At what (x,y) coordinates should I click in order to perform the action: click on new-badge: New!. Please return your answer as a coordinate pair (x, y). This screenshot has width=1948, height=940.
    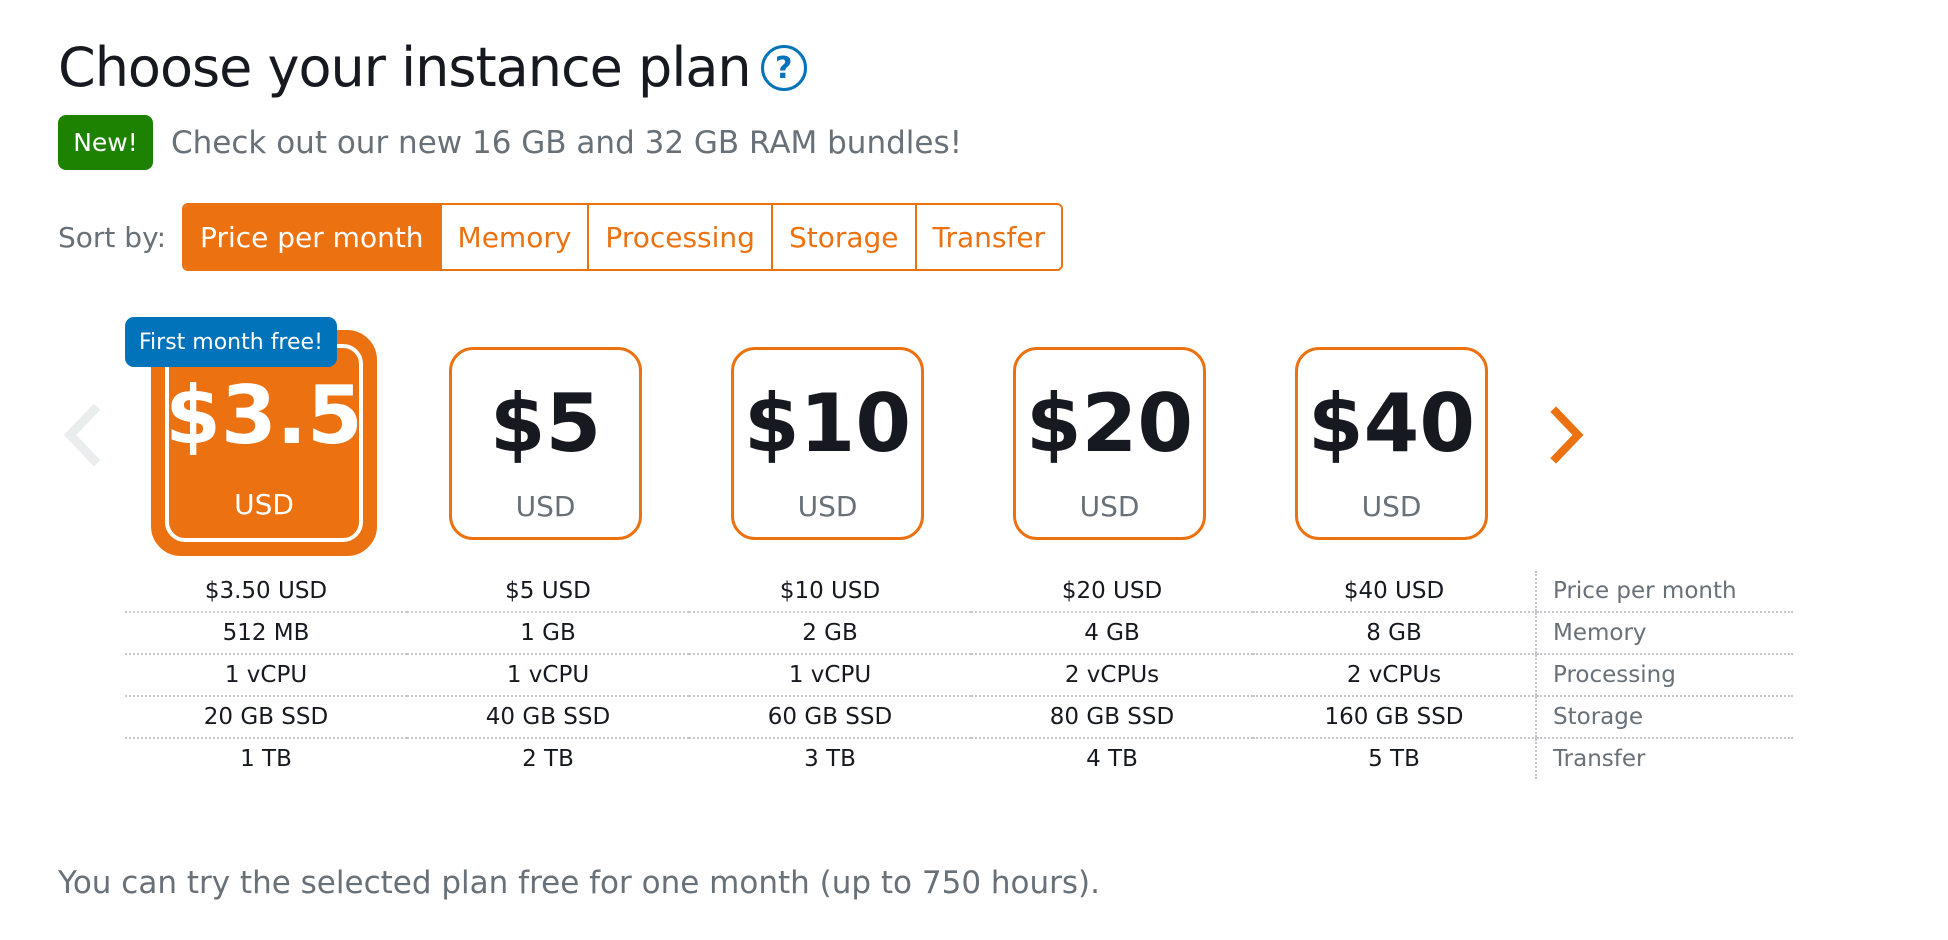
    Looking at the image, I should click on (105, 142).